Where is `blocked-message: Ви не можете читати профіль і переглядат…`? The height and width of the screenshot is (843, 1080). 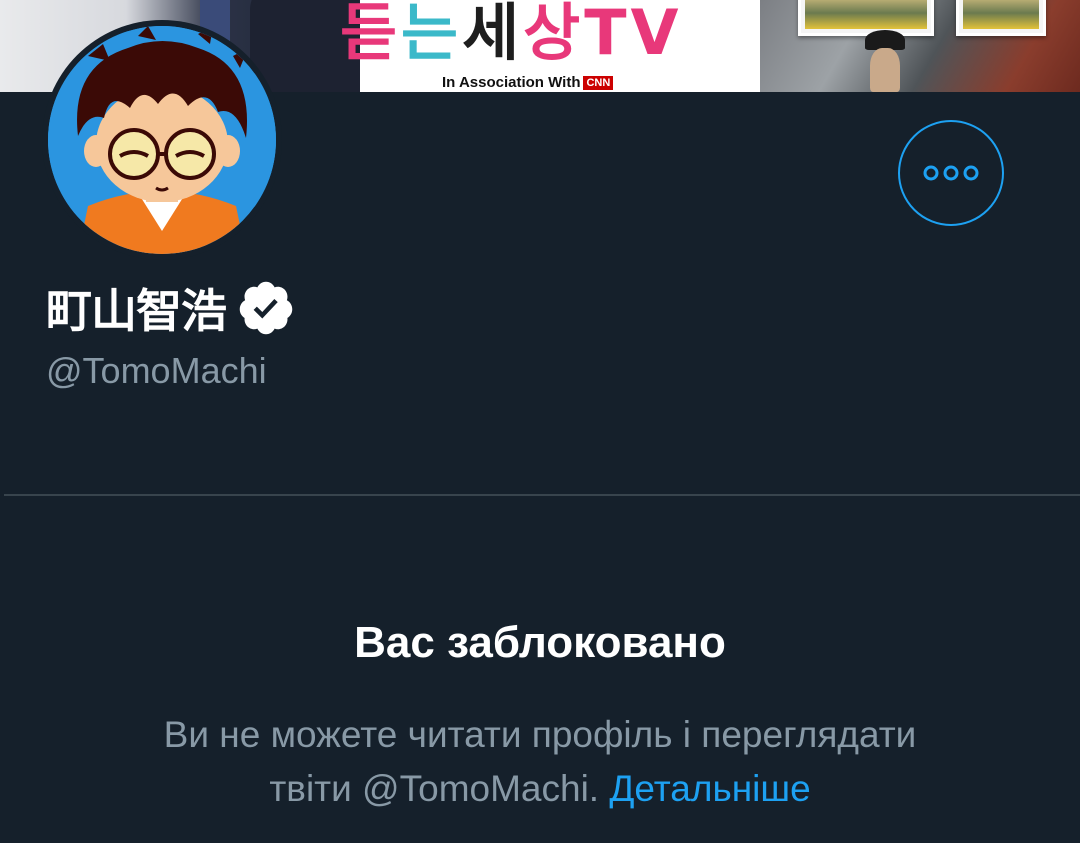 blocked-message: Ви не можете читати профіль і переглядат… is located at coordinates (540, 762).